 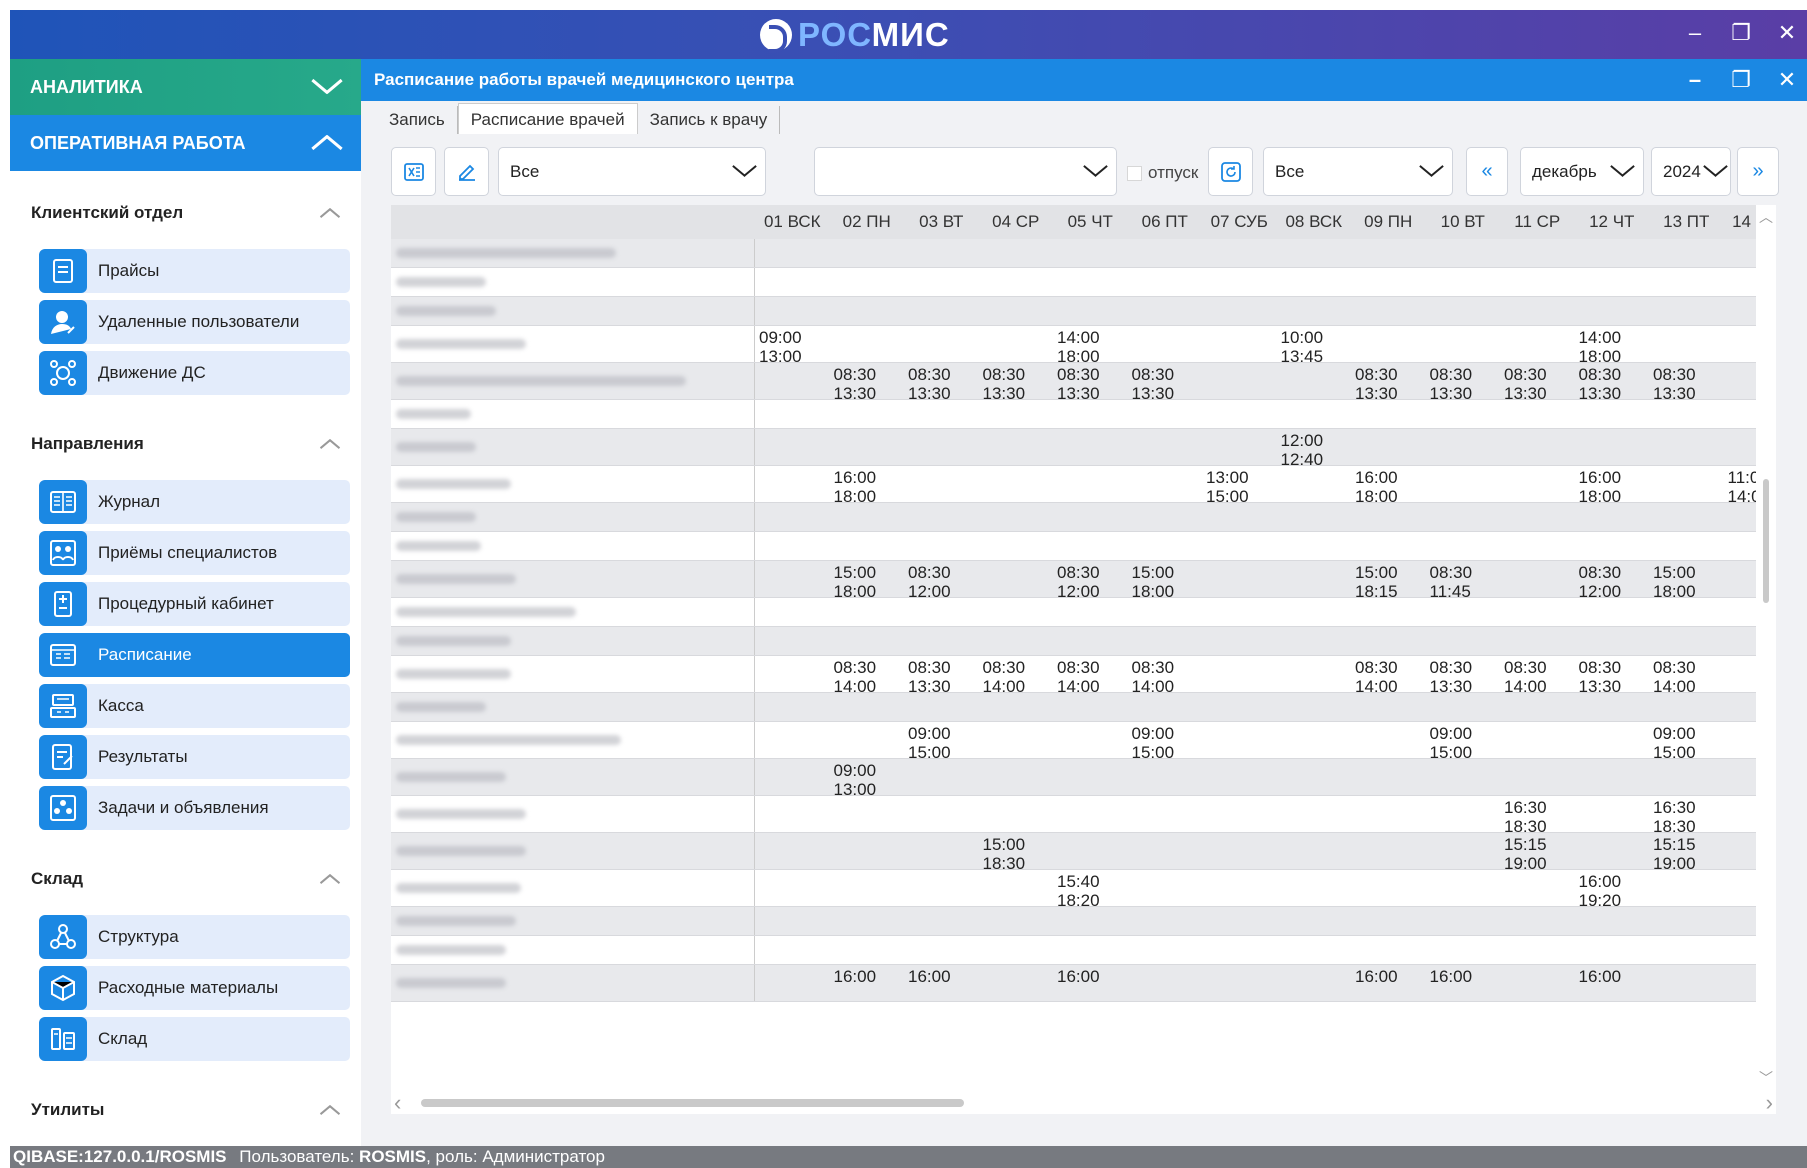 I want to click on chevron-up-icon, so click(x=330, y=444).